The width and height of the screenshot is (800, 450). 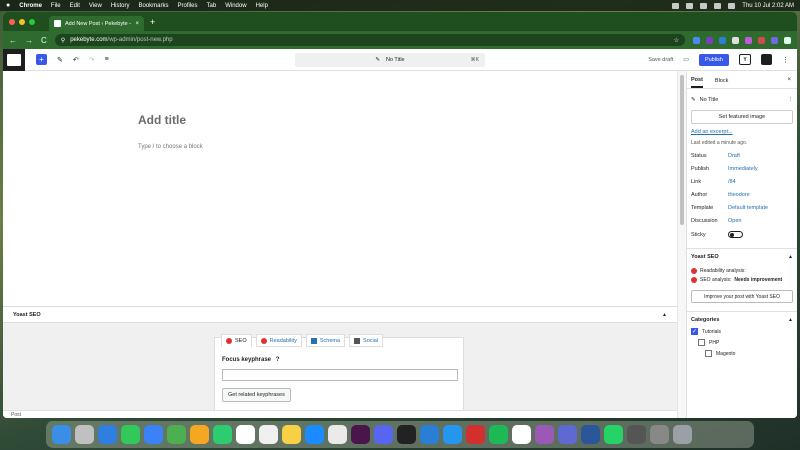 I want to click on improve-yoast-button: Improve your post with Yoast SEO, so click(x=742, y=296).